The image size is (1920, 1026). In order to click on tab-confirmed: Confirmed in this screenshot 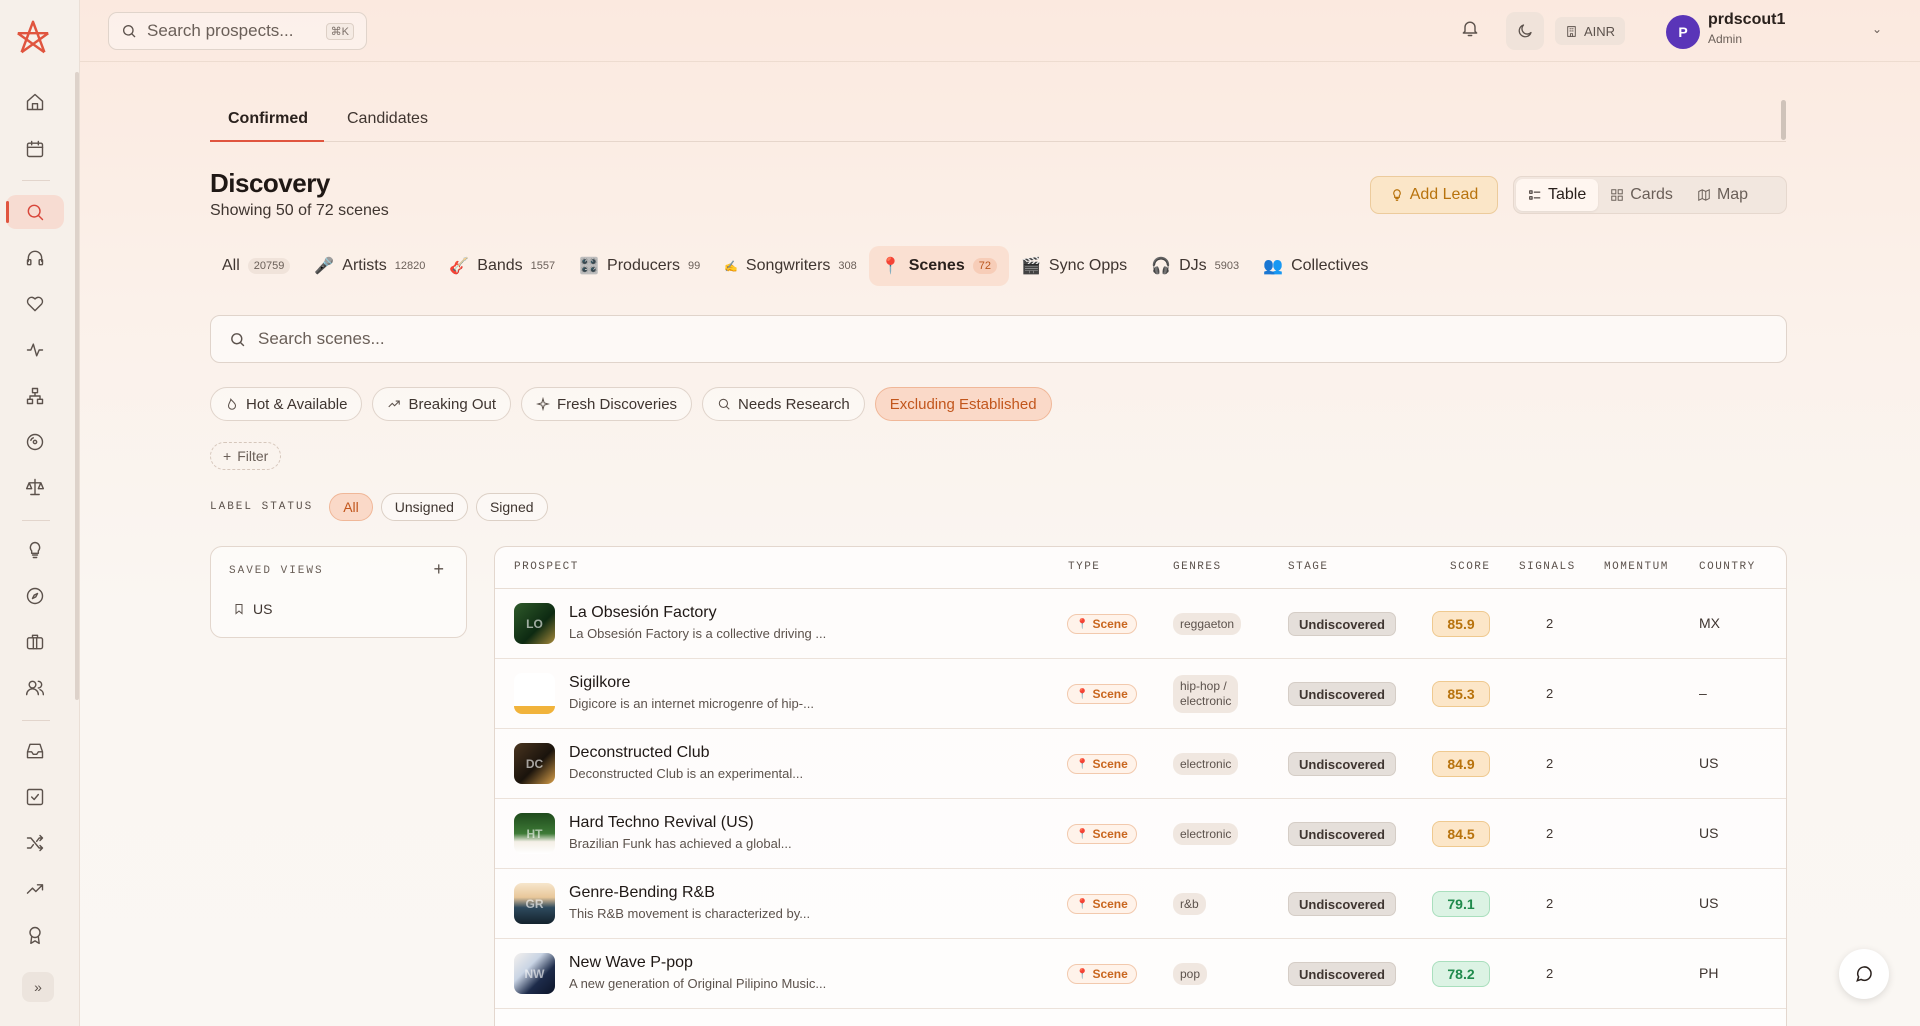, I will do `click(268, 119)`.